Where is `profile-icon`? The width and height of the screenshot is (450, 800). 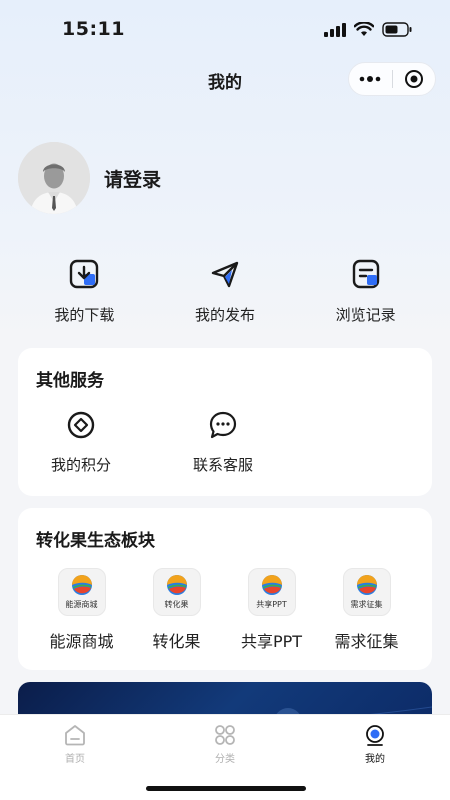 profile-icon is located at coordinates (375, 735).